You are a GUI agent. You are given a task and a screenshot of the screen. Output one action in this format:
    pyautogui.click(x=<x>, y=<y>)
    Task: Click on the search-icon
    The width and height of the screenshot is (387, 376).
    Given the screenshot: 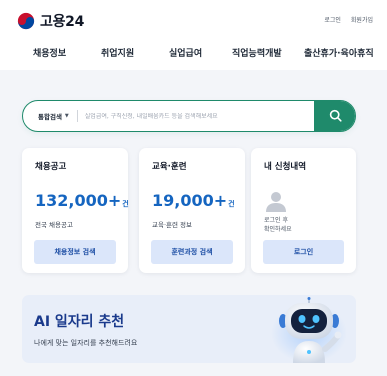 What is the action you would take?
    pyautogui.click(x=335, y=115)
    